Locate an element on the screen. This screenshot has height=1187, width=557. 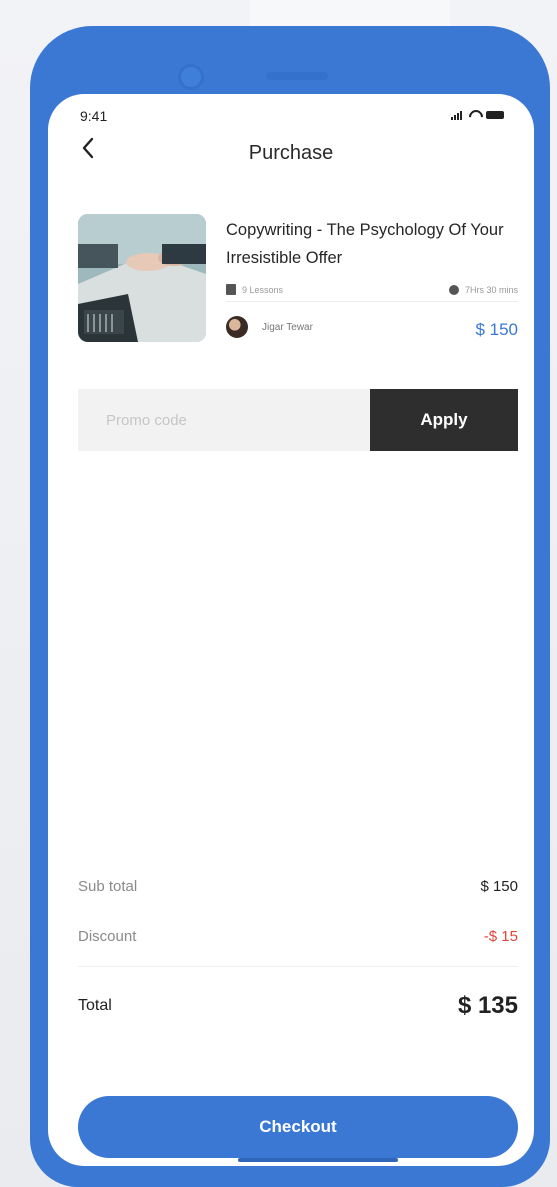
status-icons is located at coordinates (477, 115).